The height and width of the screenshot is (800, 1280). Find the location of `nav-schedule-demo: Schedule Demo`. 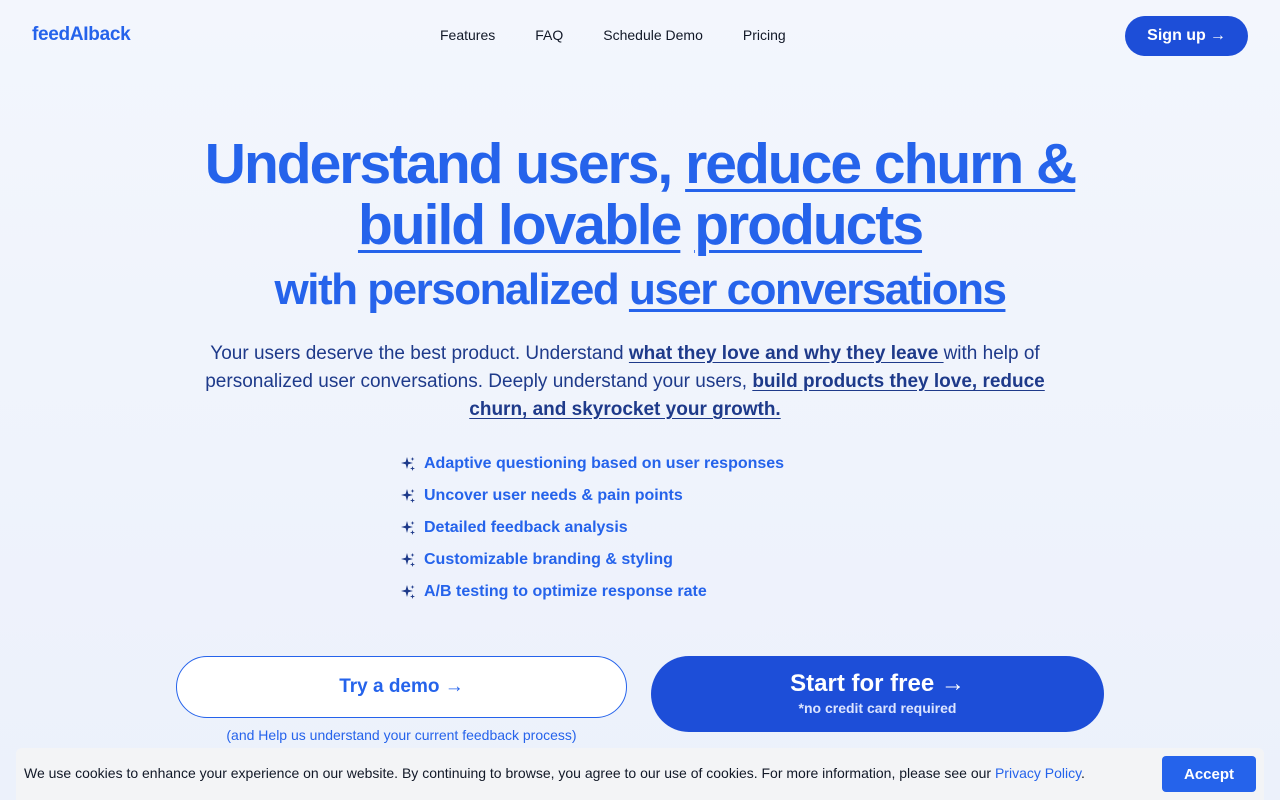

nav-schedule-demo: Schedule Demo is located at coordinates (653, 35).